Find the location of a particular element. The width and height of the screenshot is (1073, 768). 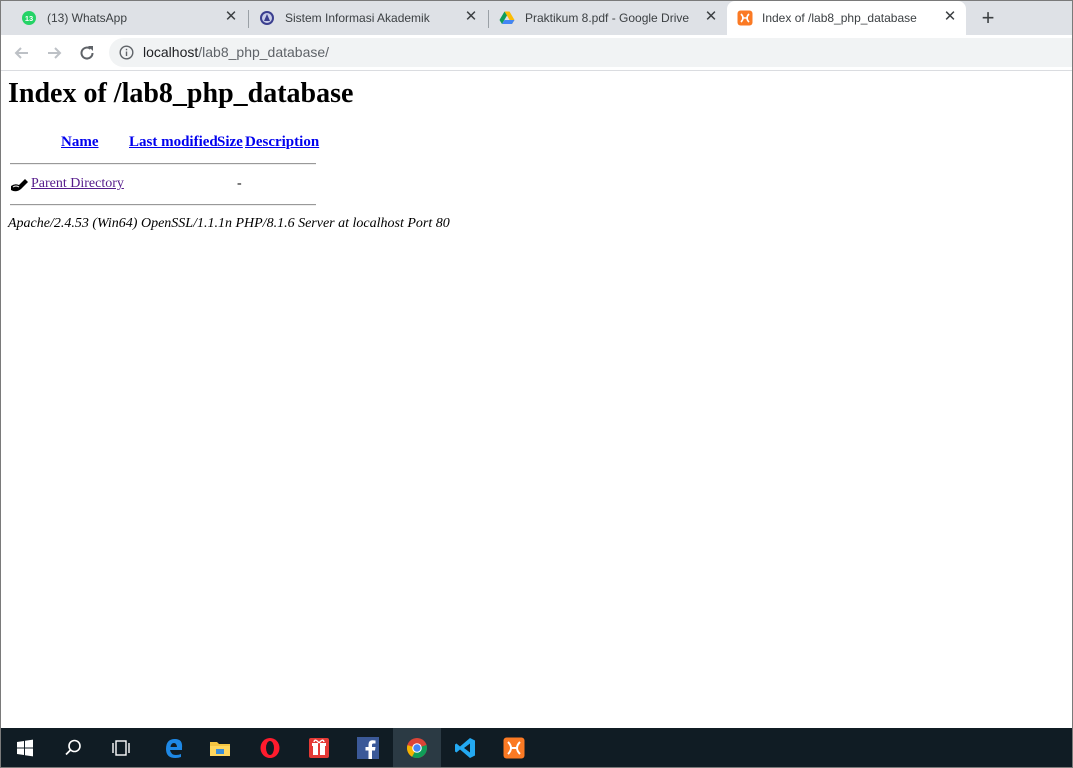

task-view-icon is located at coordinates (121, 748).